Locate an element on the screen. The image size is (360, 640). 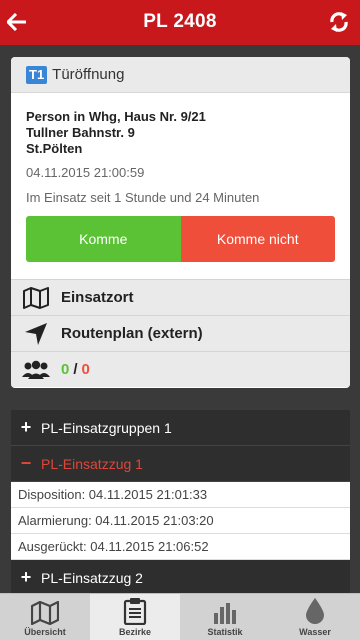
tab-wasser: Wasser is located at coordinates (315, 617).